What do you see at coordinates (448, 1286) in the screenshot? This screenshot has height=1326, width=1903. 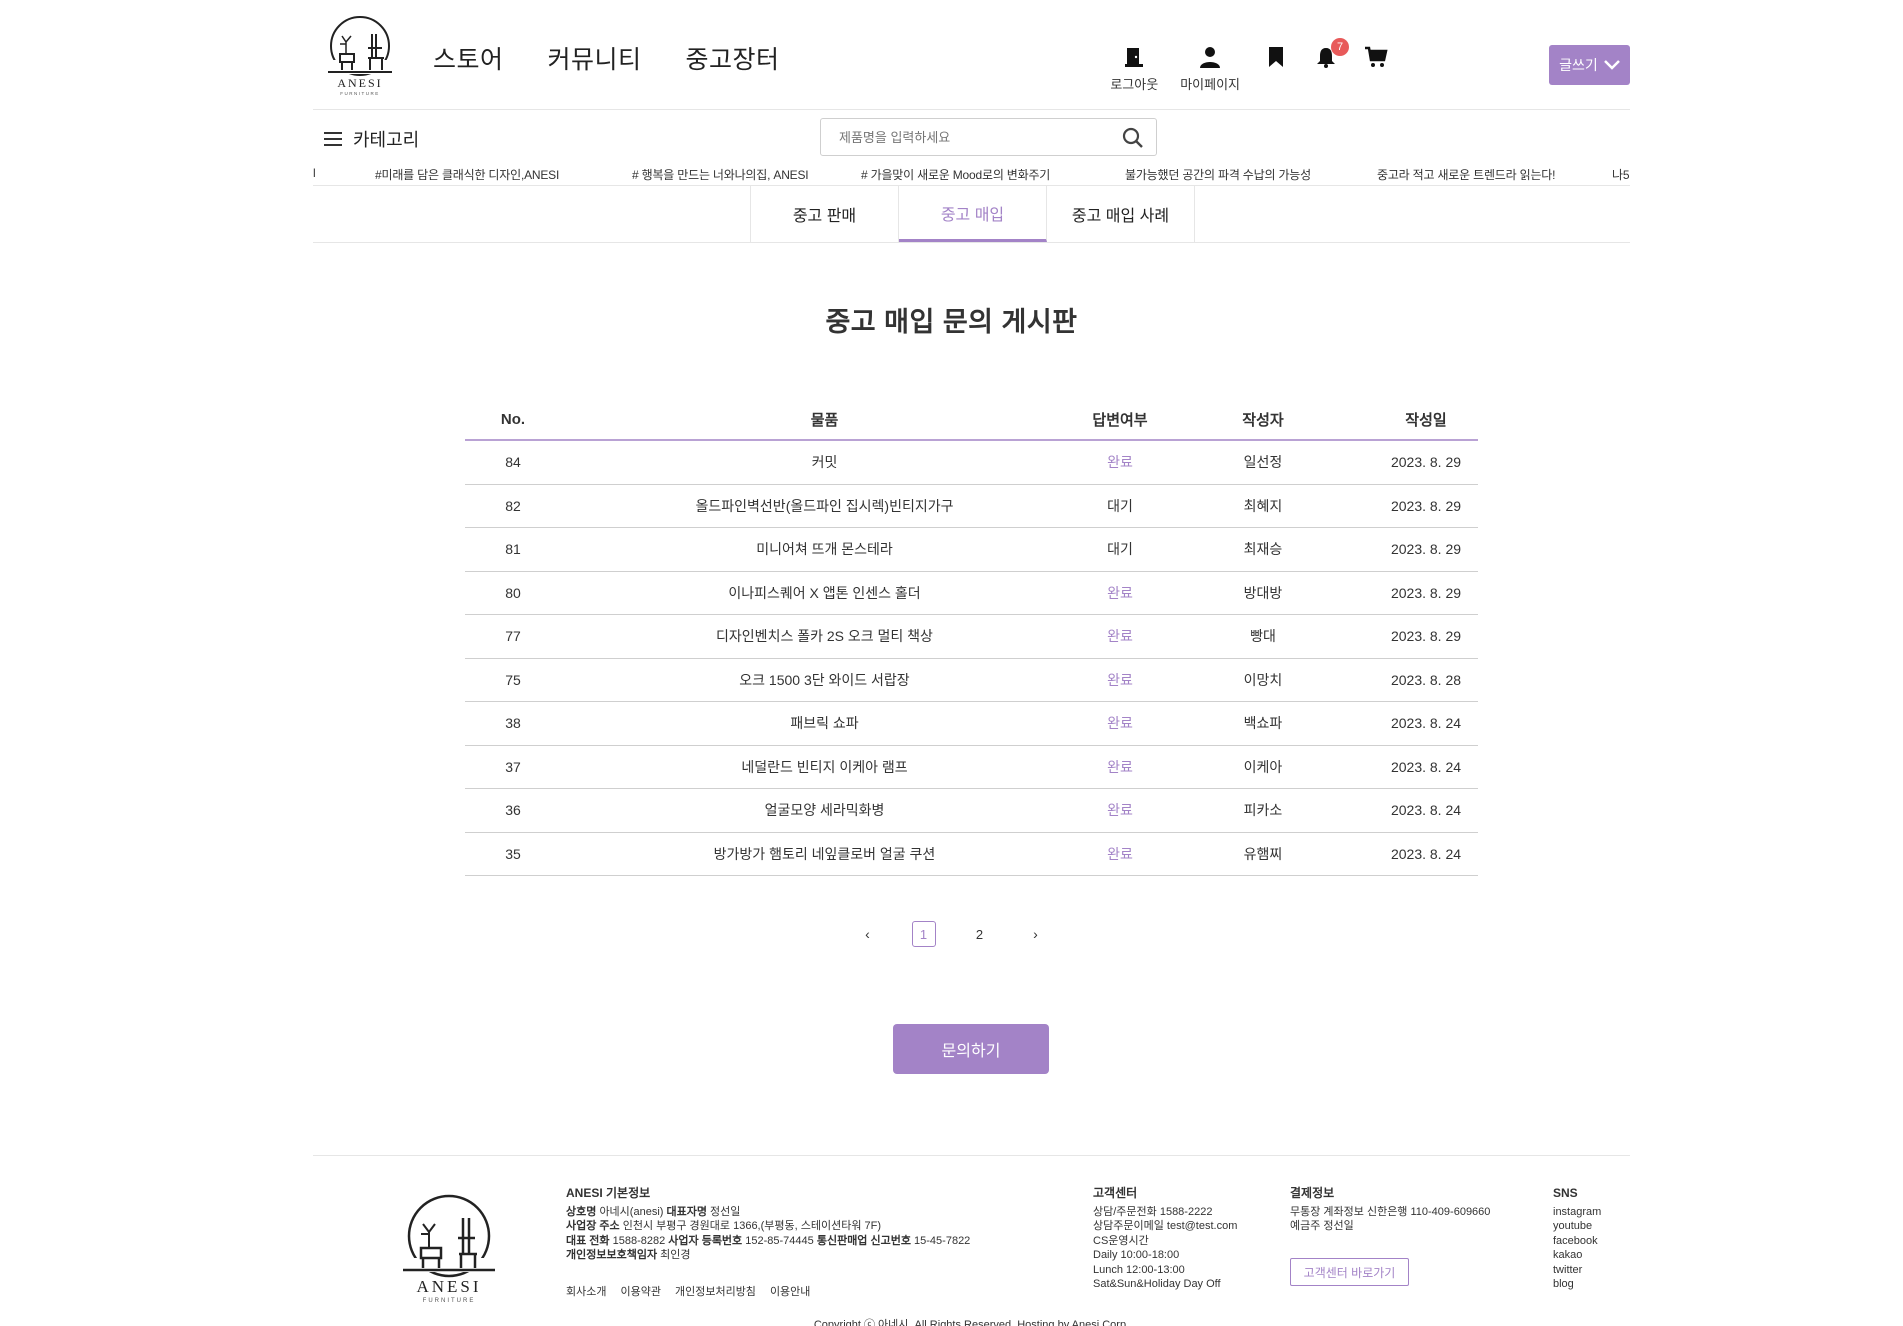 I see `svg-text: ANESI` at bounding box center [448, 1286].